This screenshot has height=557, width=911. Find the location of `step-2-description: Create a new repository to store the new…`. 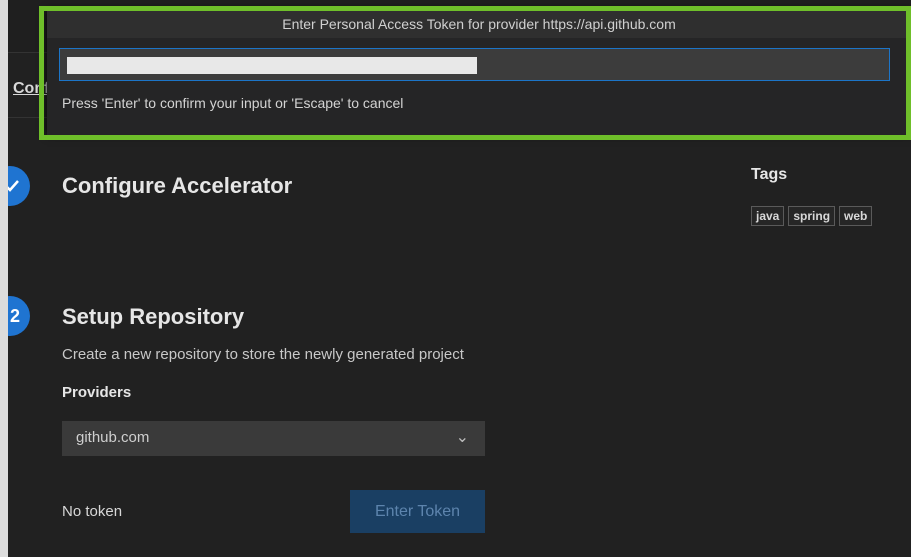

step-2-description: Create a new repository to store the new… is located at coordinates (263, 354).